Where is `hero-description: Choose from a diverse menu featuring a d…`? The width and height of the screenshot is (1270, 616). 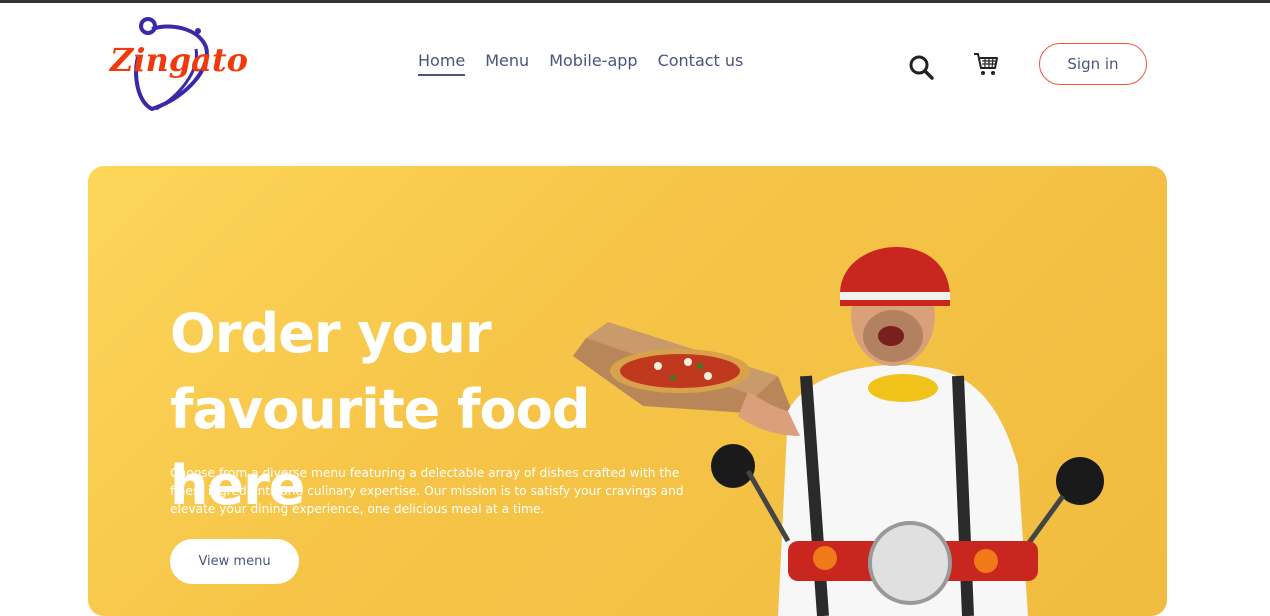 hero-description: Choose from a diverse menu featuring a d… is located at coordinates (427, 491).